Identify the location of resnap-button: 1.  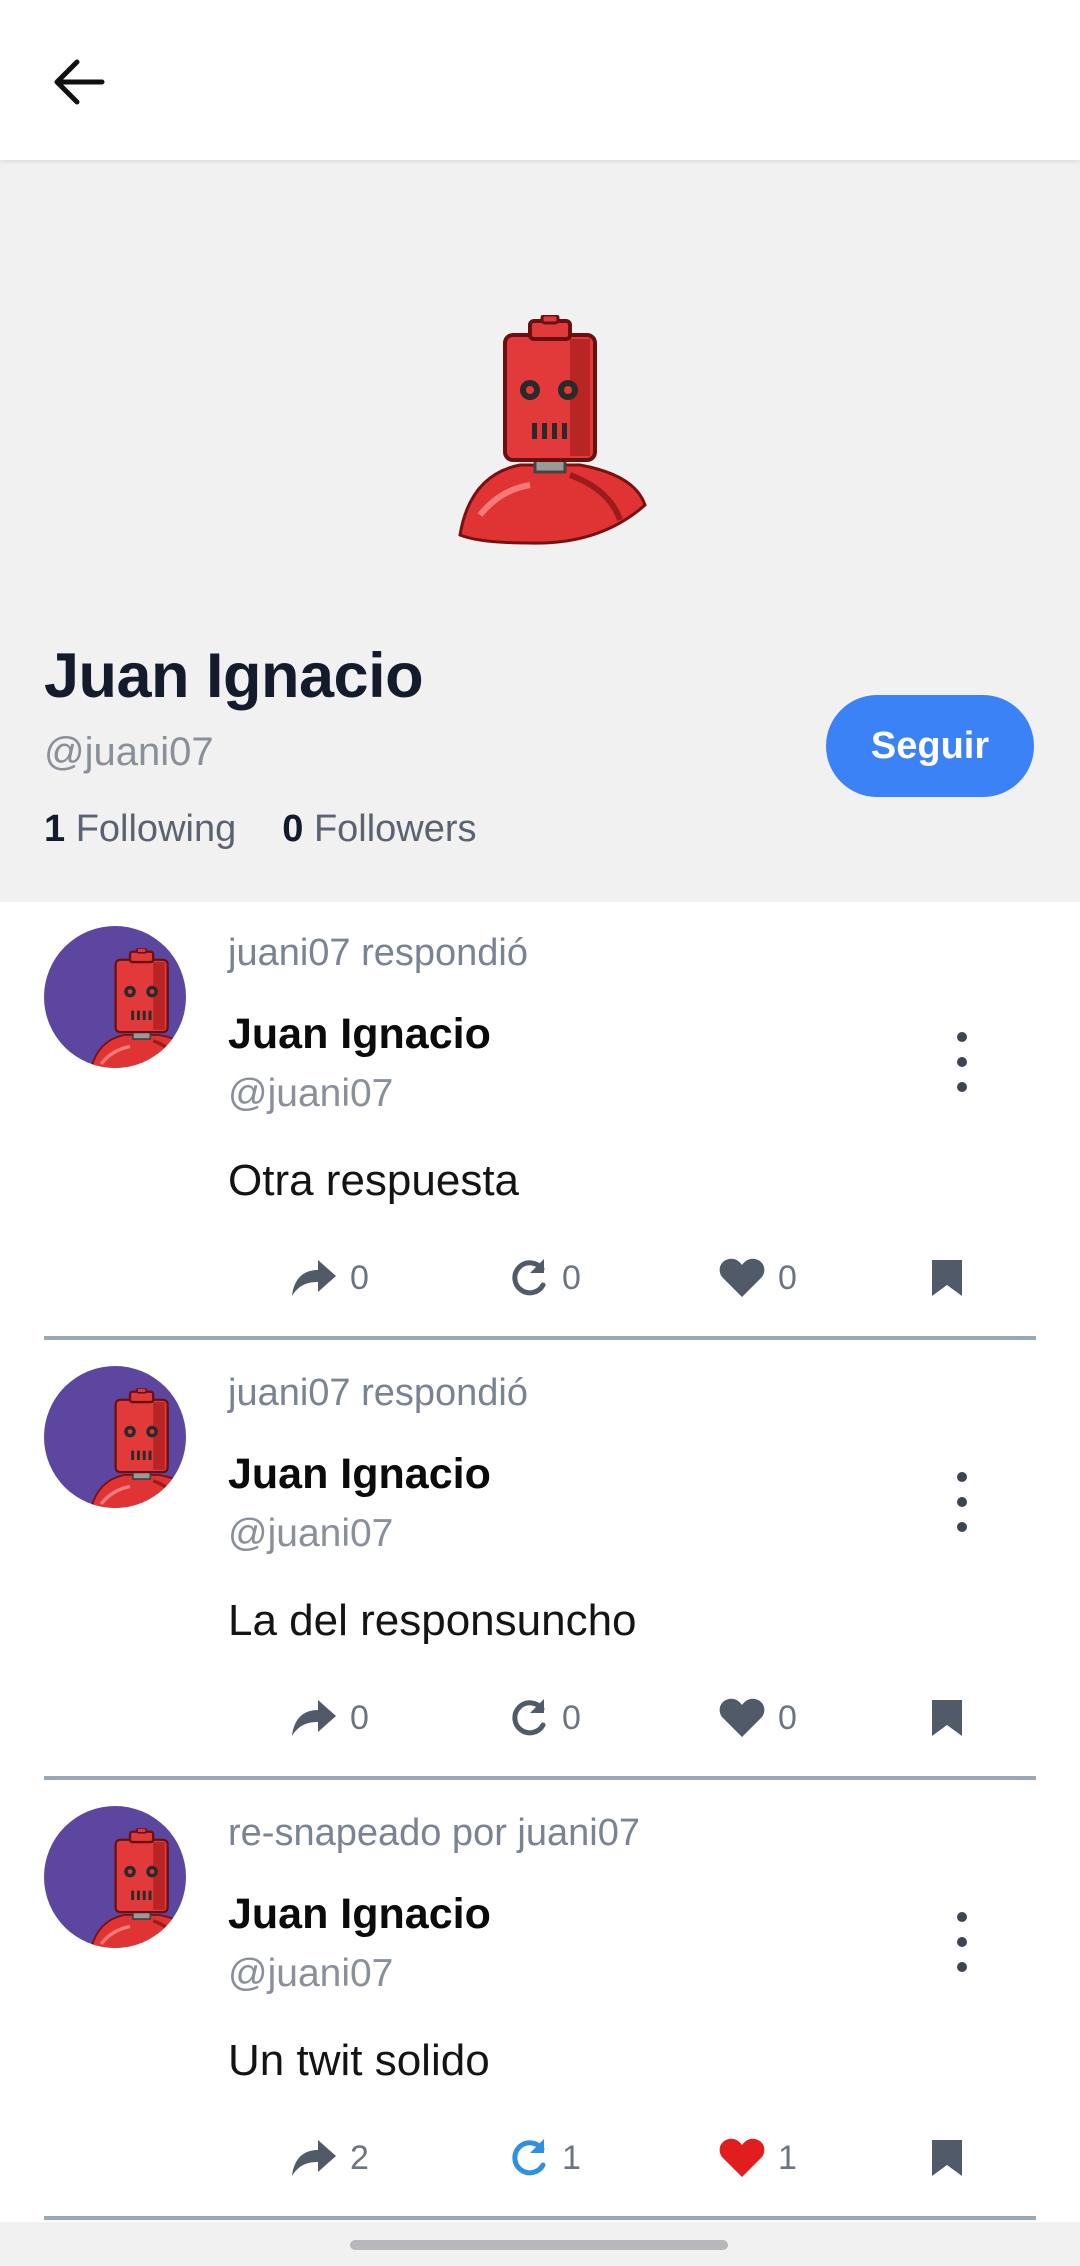
(544, 2158).